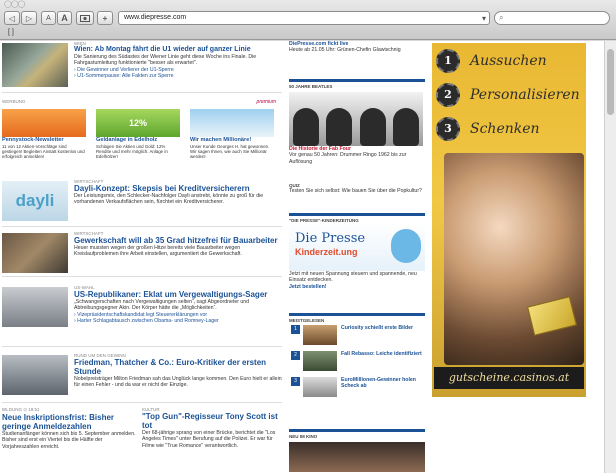  What do you see at coordinates (178, 76) in the screenshot?
I see `related-link: › U1-Sommerpause: Alle Fakten zur Sperre` at bounding box center [178, 76].